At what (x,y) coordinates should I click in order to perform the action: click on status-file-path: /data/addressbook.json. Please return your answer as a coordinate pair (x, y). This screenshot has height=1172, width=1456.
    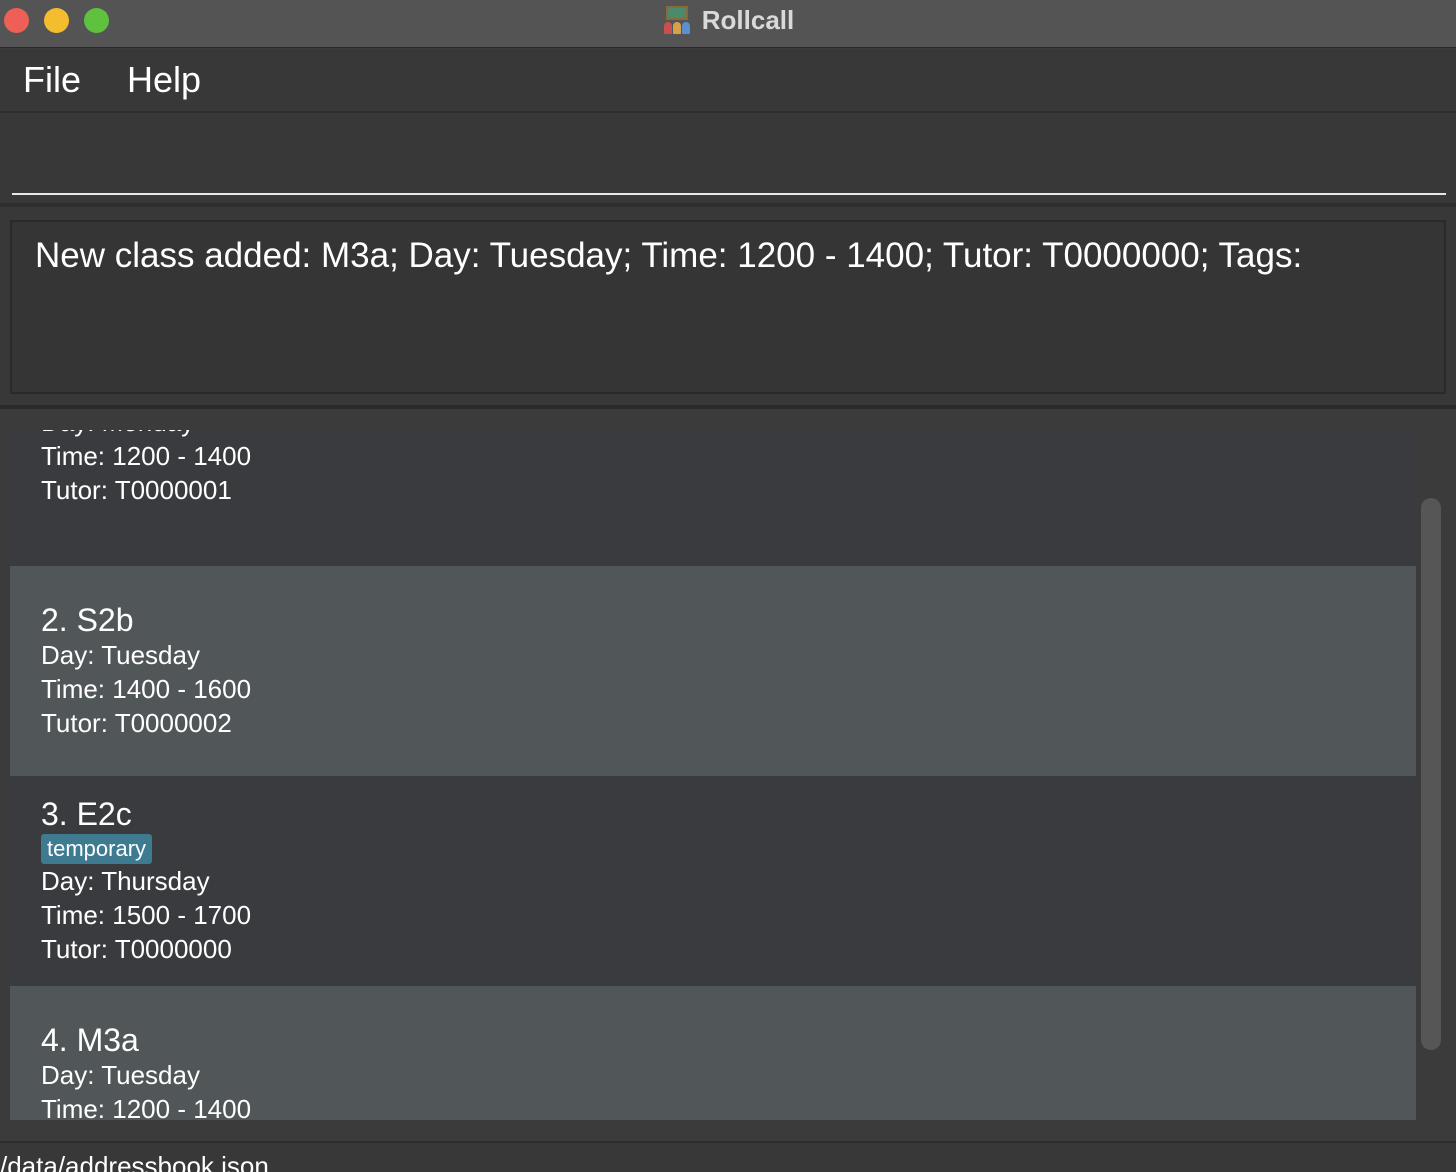
    Looking at the image, I should click on (134, 1161).